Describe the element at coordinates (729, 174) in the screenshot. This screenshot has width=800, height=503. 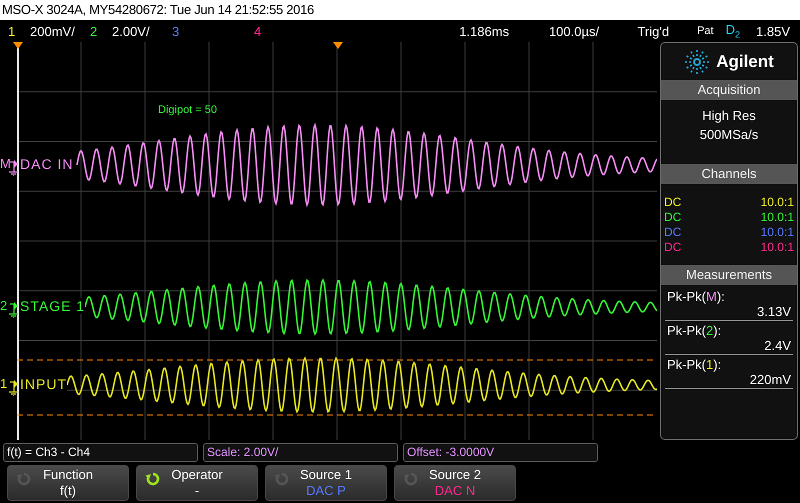
I see `section-header: Channels` at that location.